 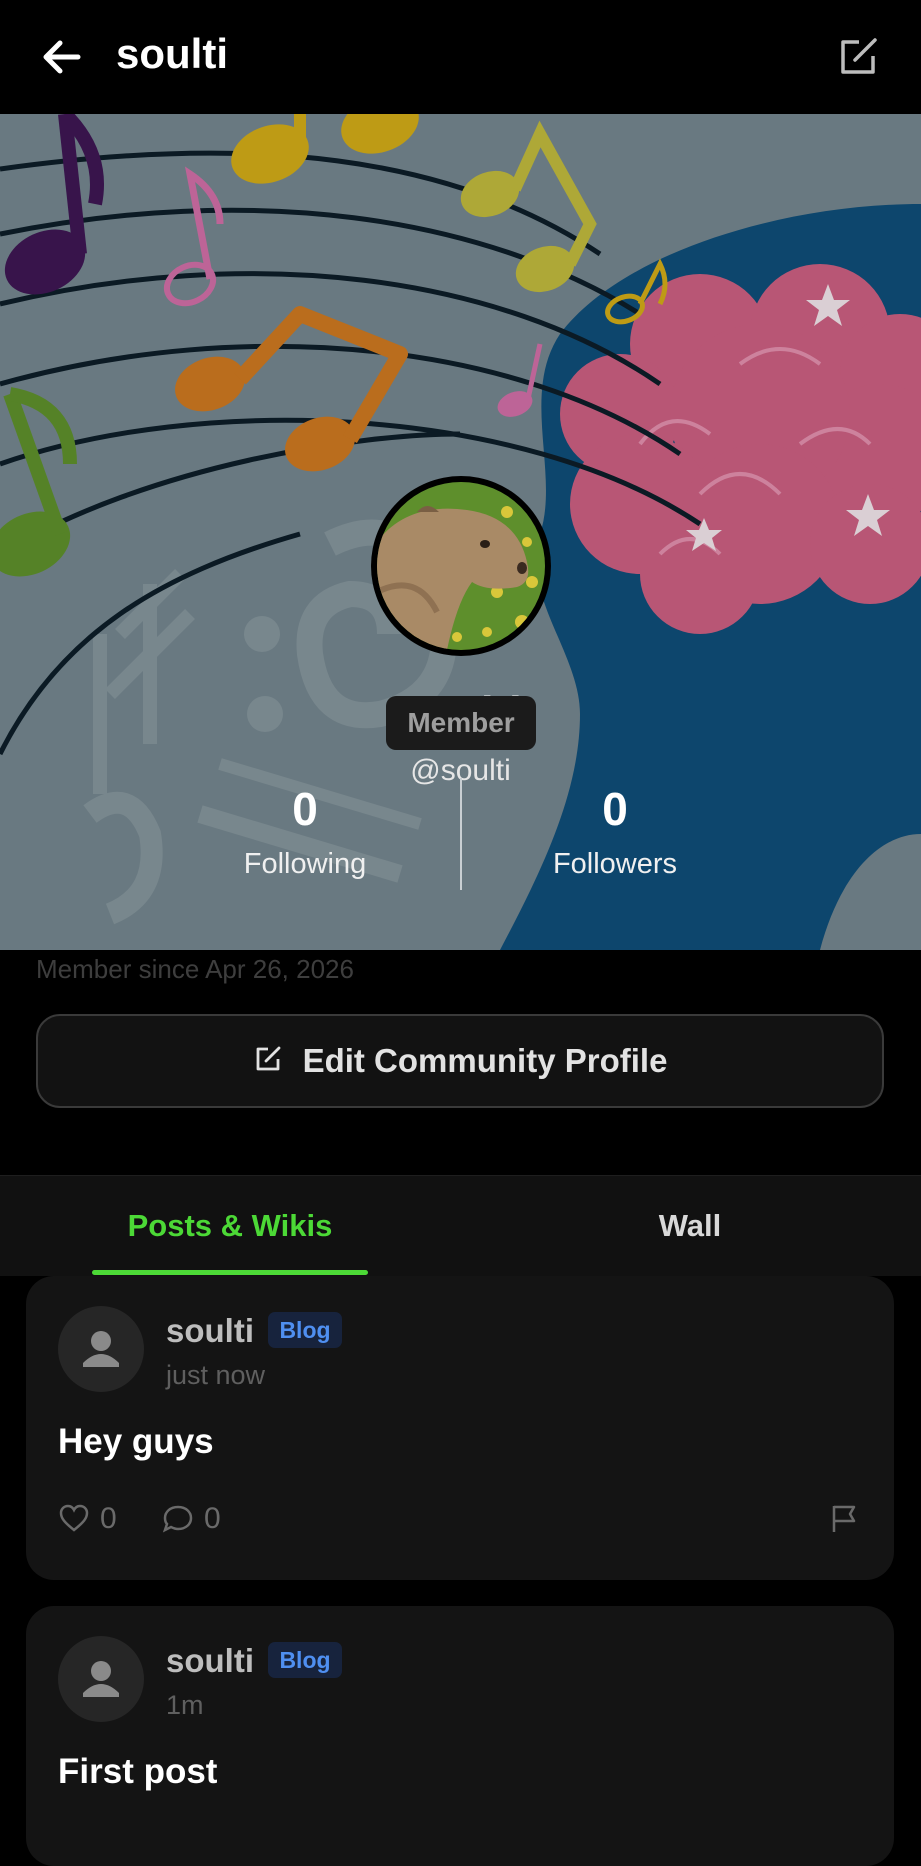 I want to click on like-button: 0, so click(x=87, y=1519).